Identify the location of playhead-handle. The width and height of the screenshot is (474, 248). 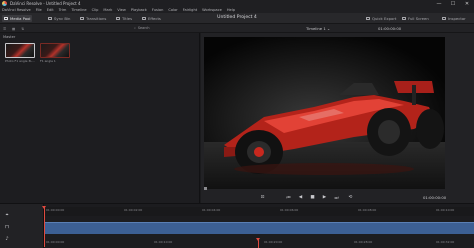
(44, 207).